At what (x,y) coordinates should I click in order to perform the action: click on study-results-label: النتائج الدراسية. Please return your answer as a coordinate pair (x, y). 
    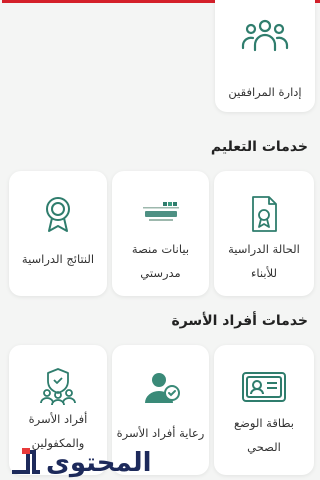
    Looking at the image, I should click on (58, 259).